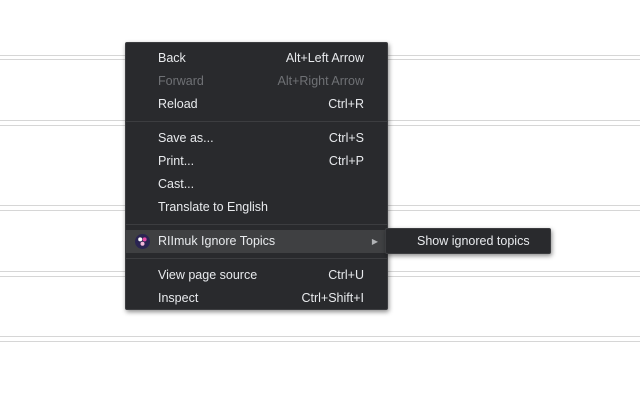 The image size is (640, 400). I want to click on menu-item-print: Print... Ctrl+P, so click(256, 161).